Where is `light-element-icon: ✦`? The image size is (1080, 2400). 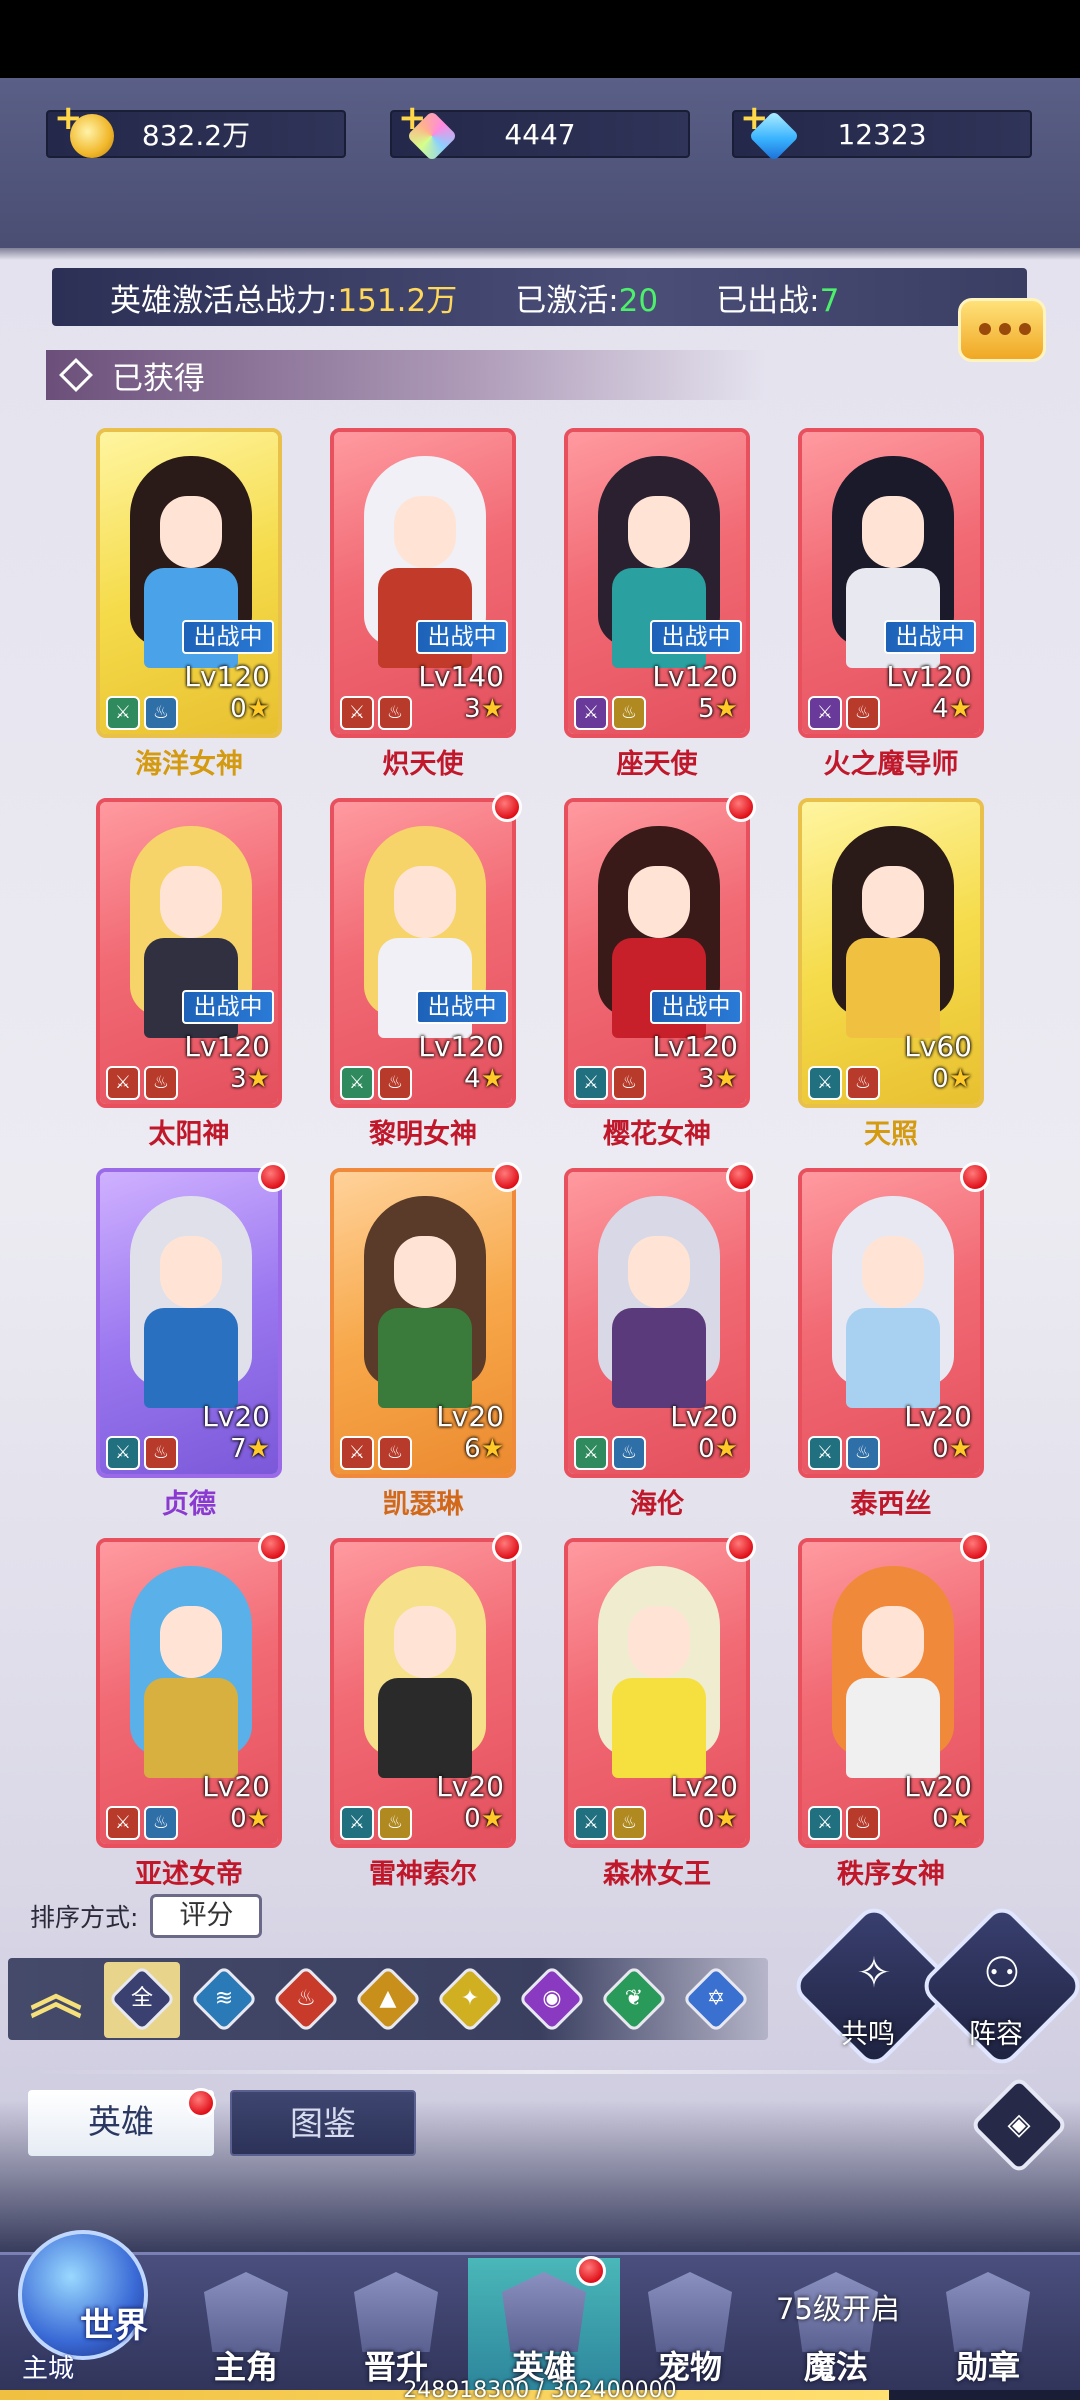
light-element-icon: ✦ is located at coordinates (470, 1999).